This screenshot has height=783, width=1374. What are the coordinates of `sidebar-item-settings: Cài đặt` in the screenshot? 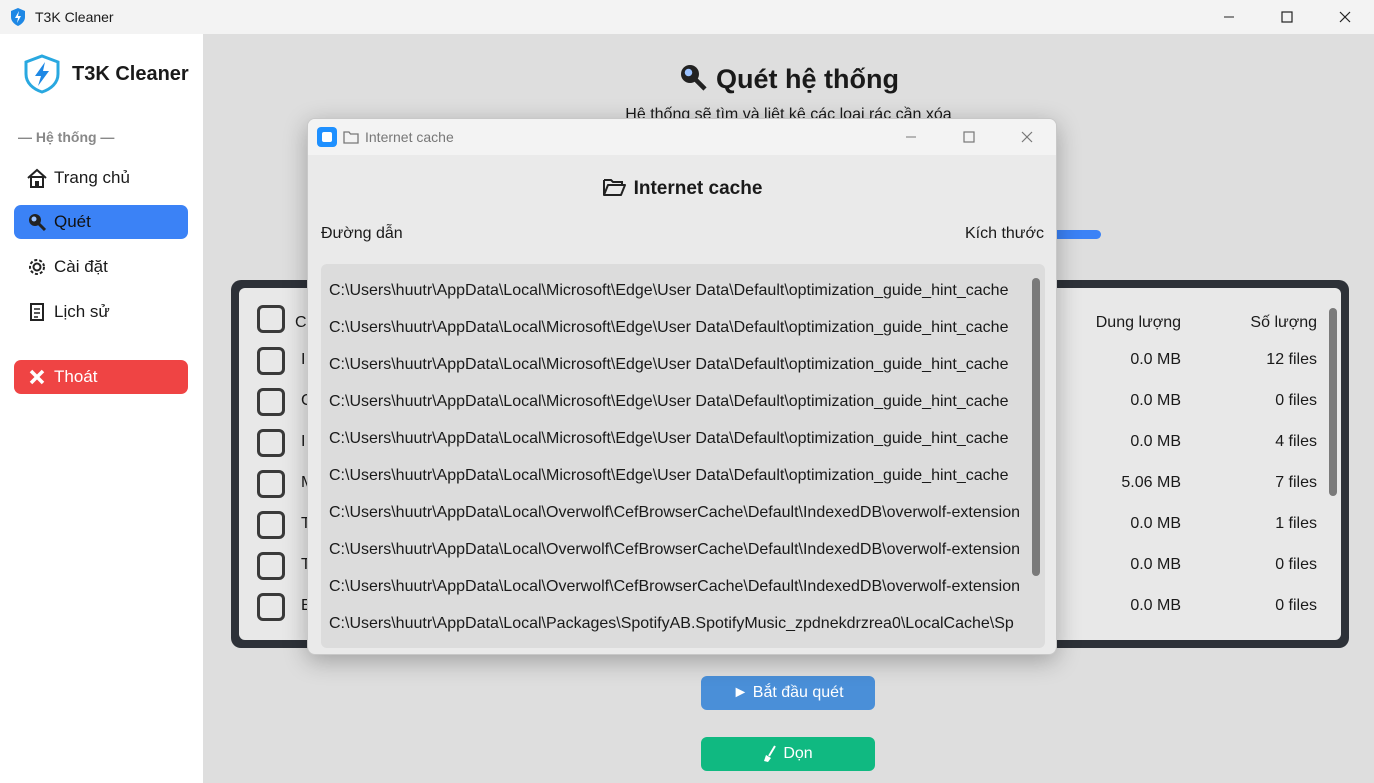 It's located at (101, 267).